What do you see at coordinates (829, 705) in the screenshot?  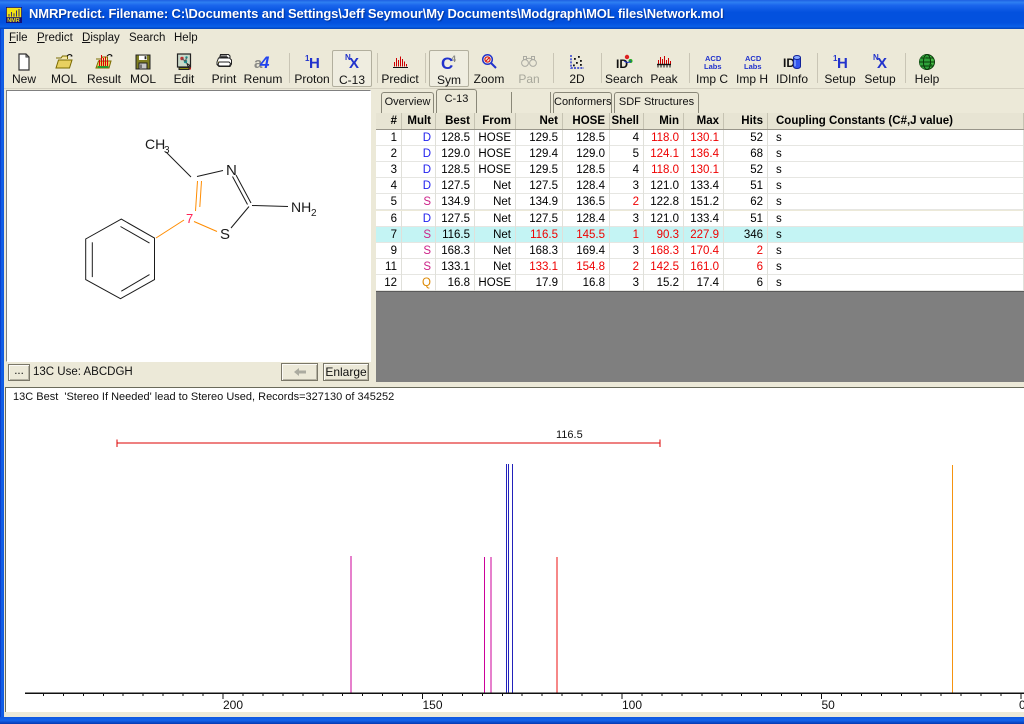 I see `svg-text: 50` at bounding box center [829, 705].